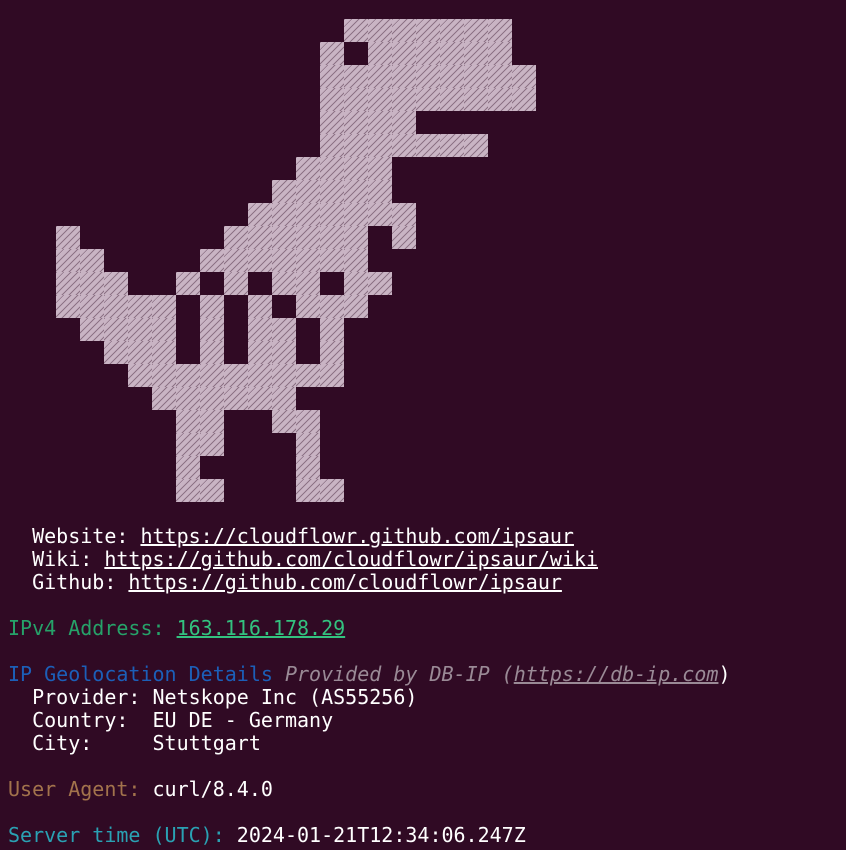  Describe the element at coordinates (140, 674) in the screenshot. I see `geolocation-heading: IP Geolocation Details` at that location.